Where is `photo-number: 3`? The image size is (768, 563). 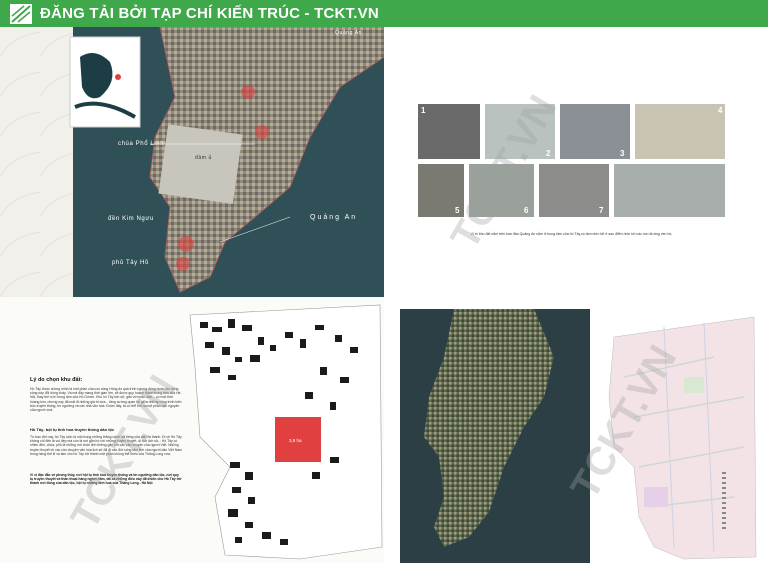 photo-number: 3 is located at coordinates (622, 153).